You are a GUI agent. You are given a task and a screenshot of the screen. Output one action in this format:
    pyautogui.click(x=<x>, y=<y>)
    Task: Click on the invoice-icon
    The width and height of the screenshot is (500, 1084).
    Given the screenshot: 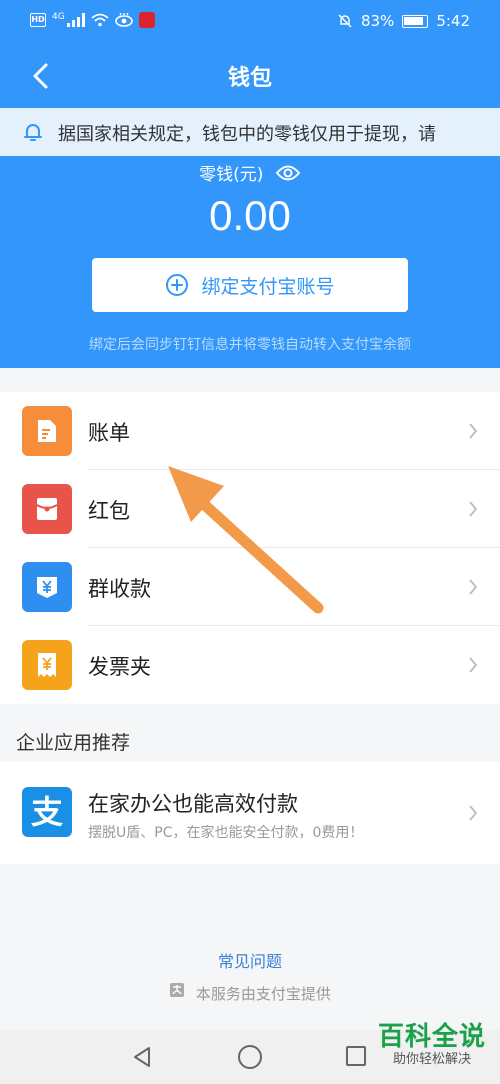 What is the action you would take?
    pyautogui.click(x=47, y=665)
    